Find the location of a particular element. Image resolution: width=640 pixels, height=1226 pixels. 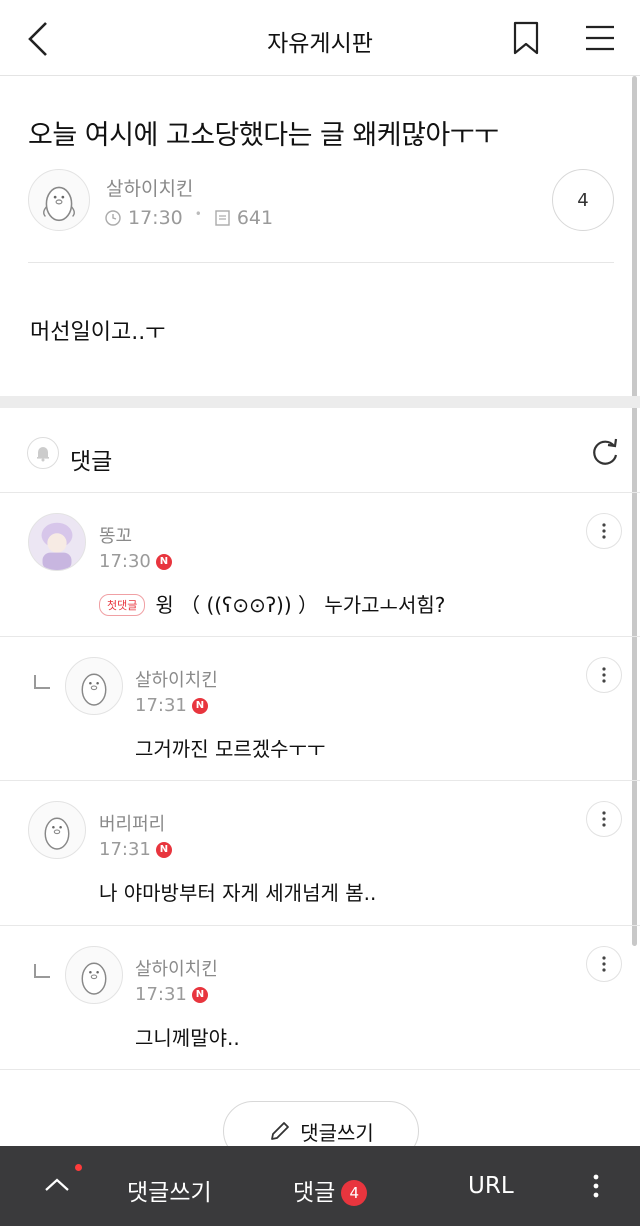

comment-count-button: 4 is located at coordinates (583, 200).